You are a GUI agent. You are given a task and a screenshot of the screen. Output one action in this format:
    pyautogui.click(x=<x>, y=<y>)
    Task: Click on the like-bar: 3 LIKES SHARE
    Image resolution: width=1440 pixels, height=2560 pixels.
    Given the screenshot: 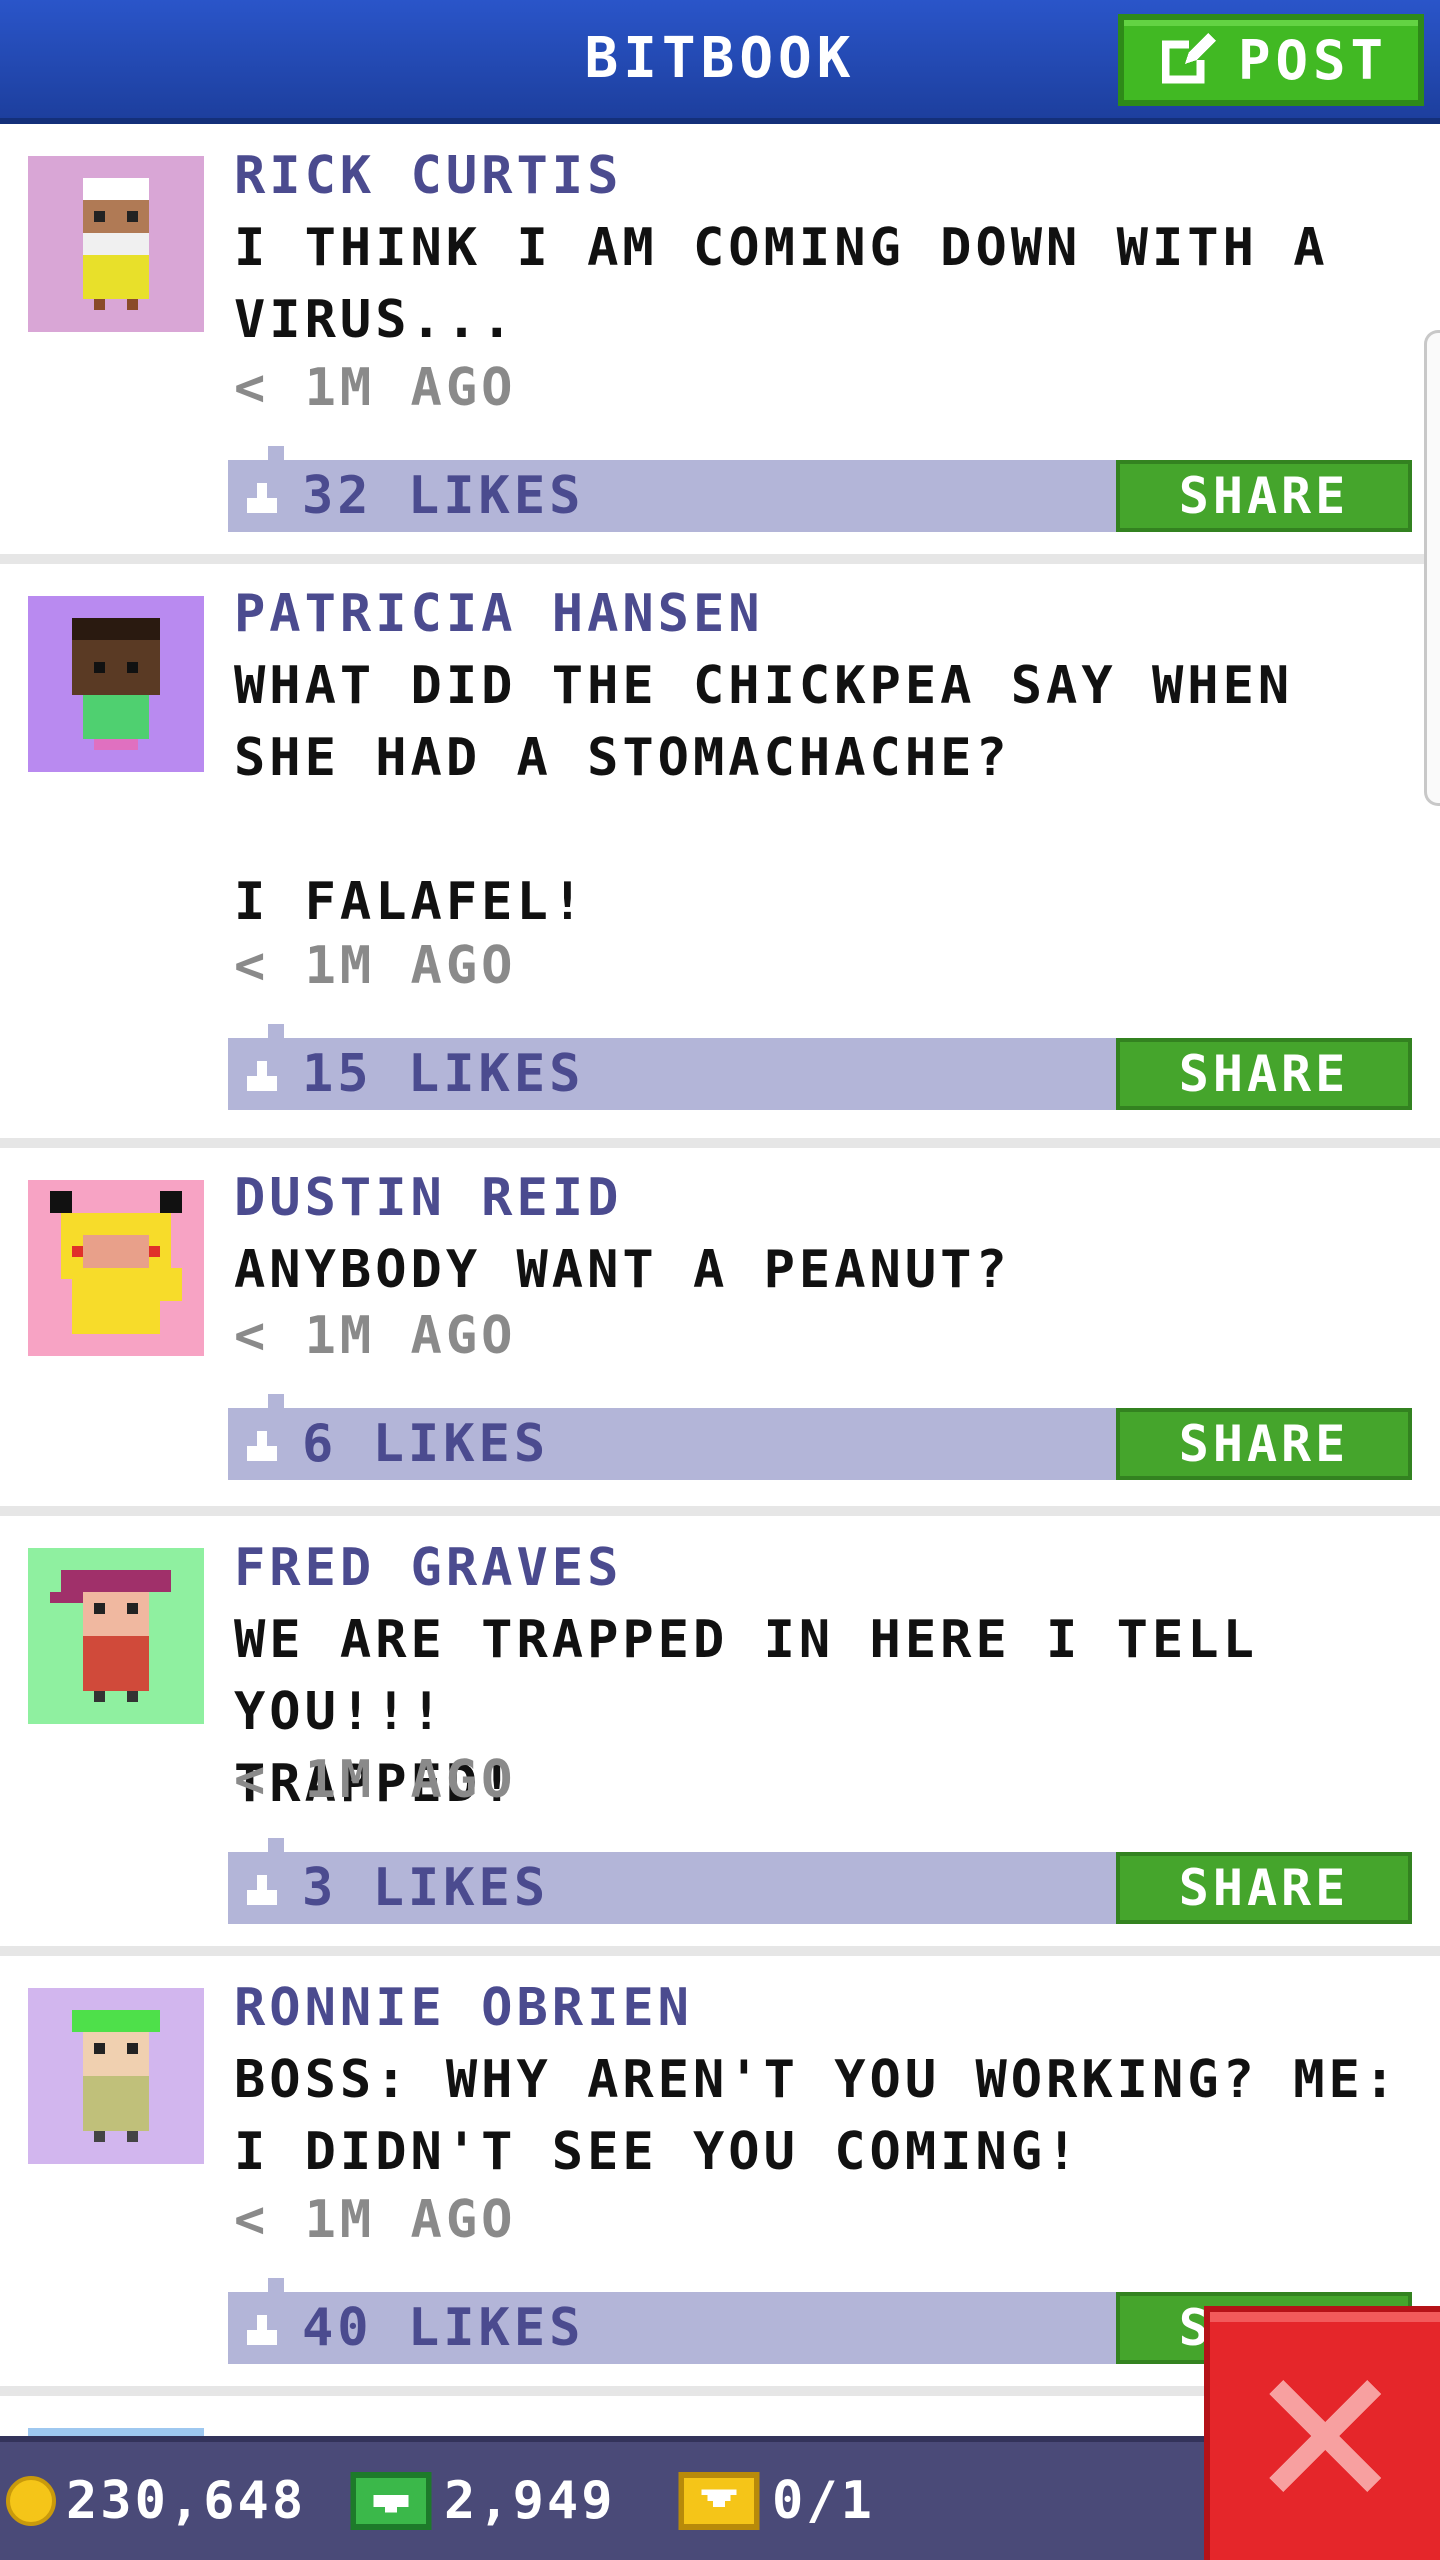 What is the action you would take?
    pyautogui.click(x=820, y=1881)
    